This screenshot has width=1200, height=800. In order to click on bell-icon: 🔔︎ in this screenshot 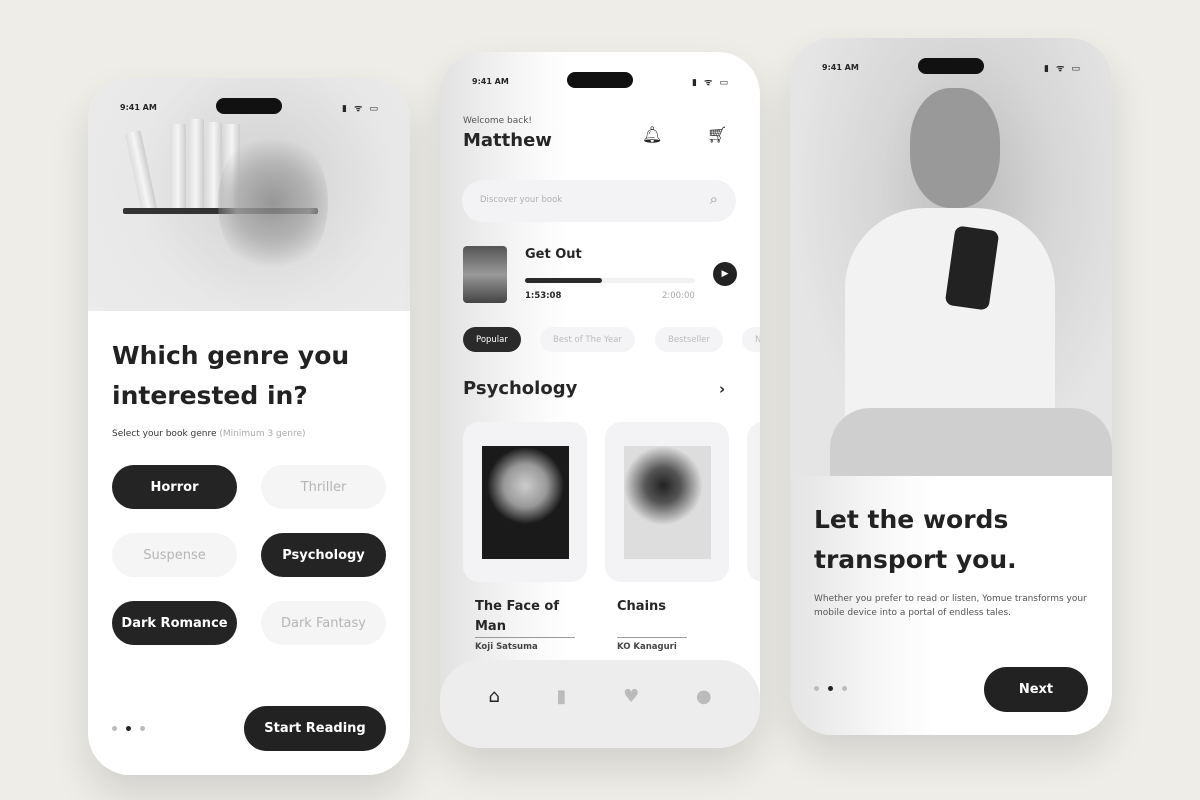, I will do `click(652, 134)`.